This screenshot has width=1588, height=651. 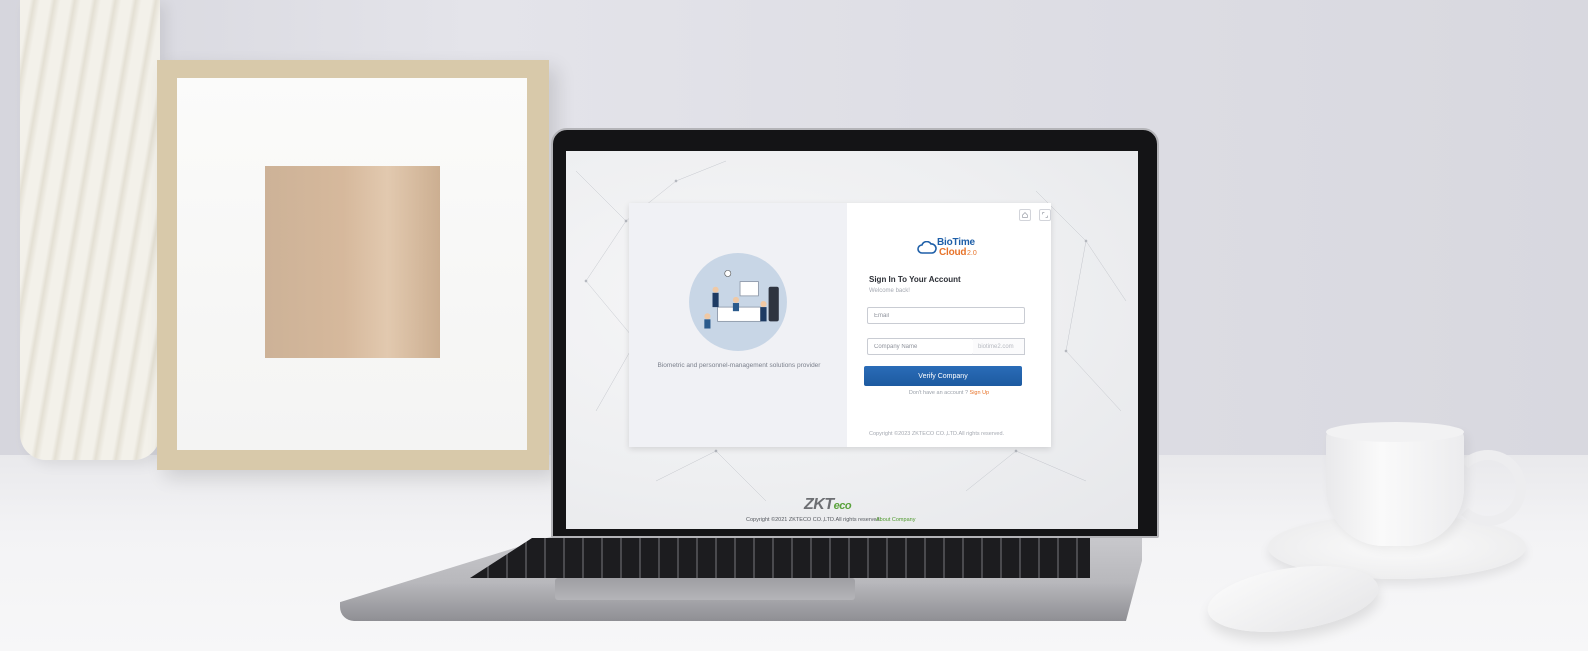 I want to click on frame-mat, so click(x=352, y=264).